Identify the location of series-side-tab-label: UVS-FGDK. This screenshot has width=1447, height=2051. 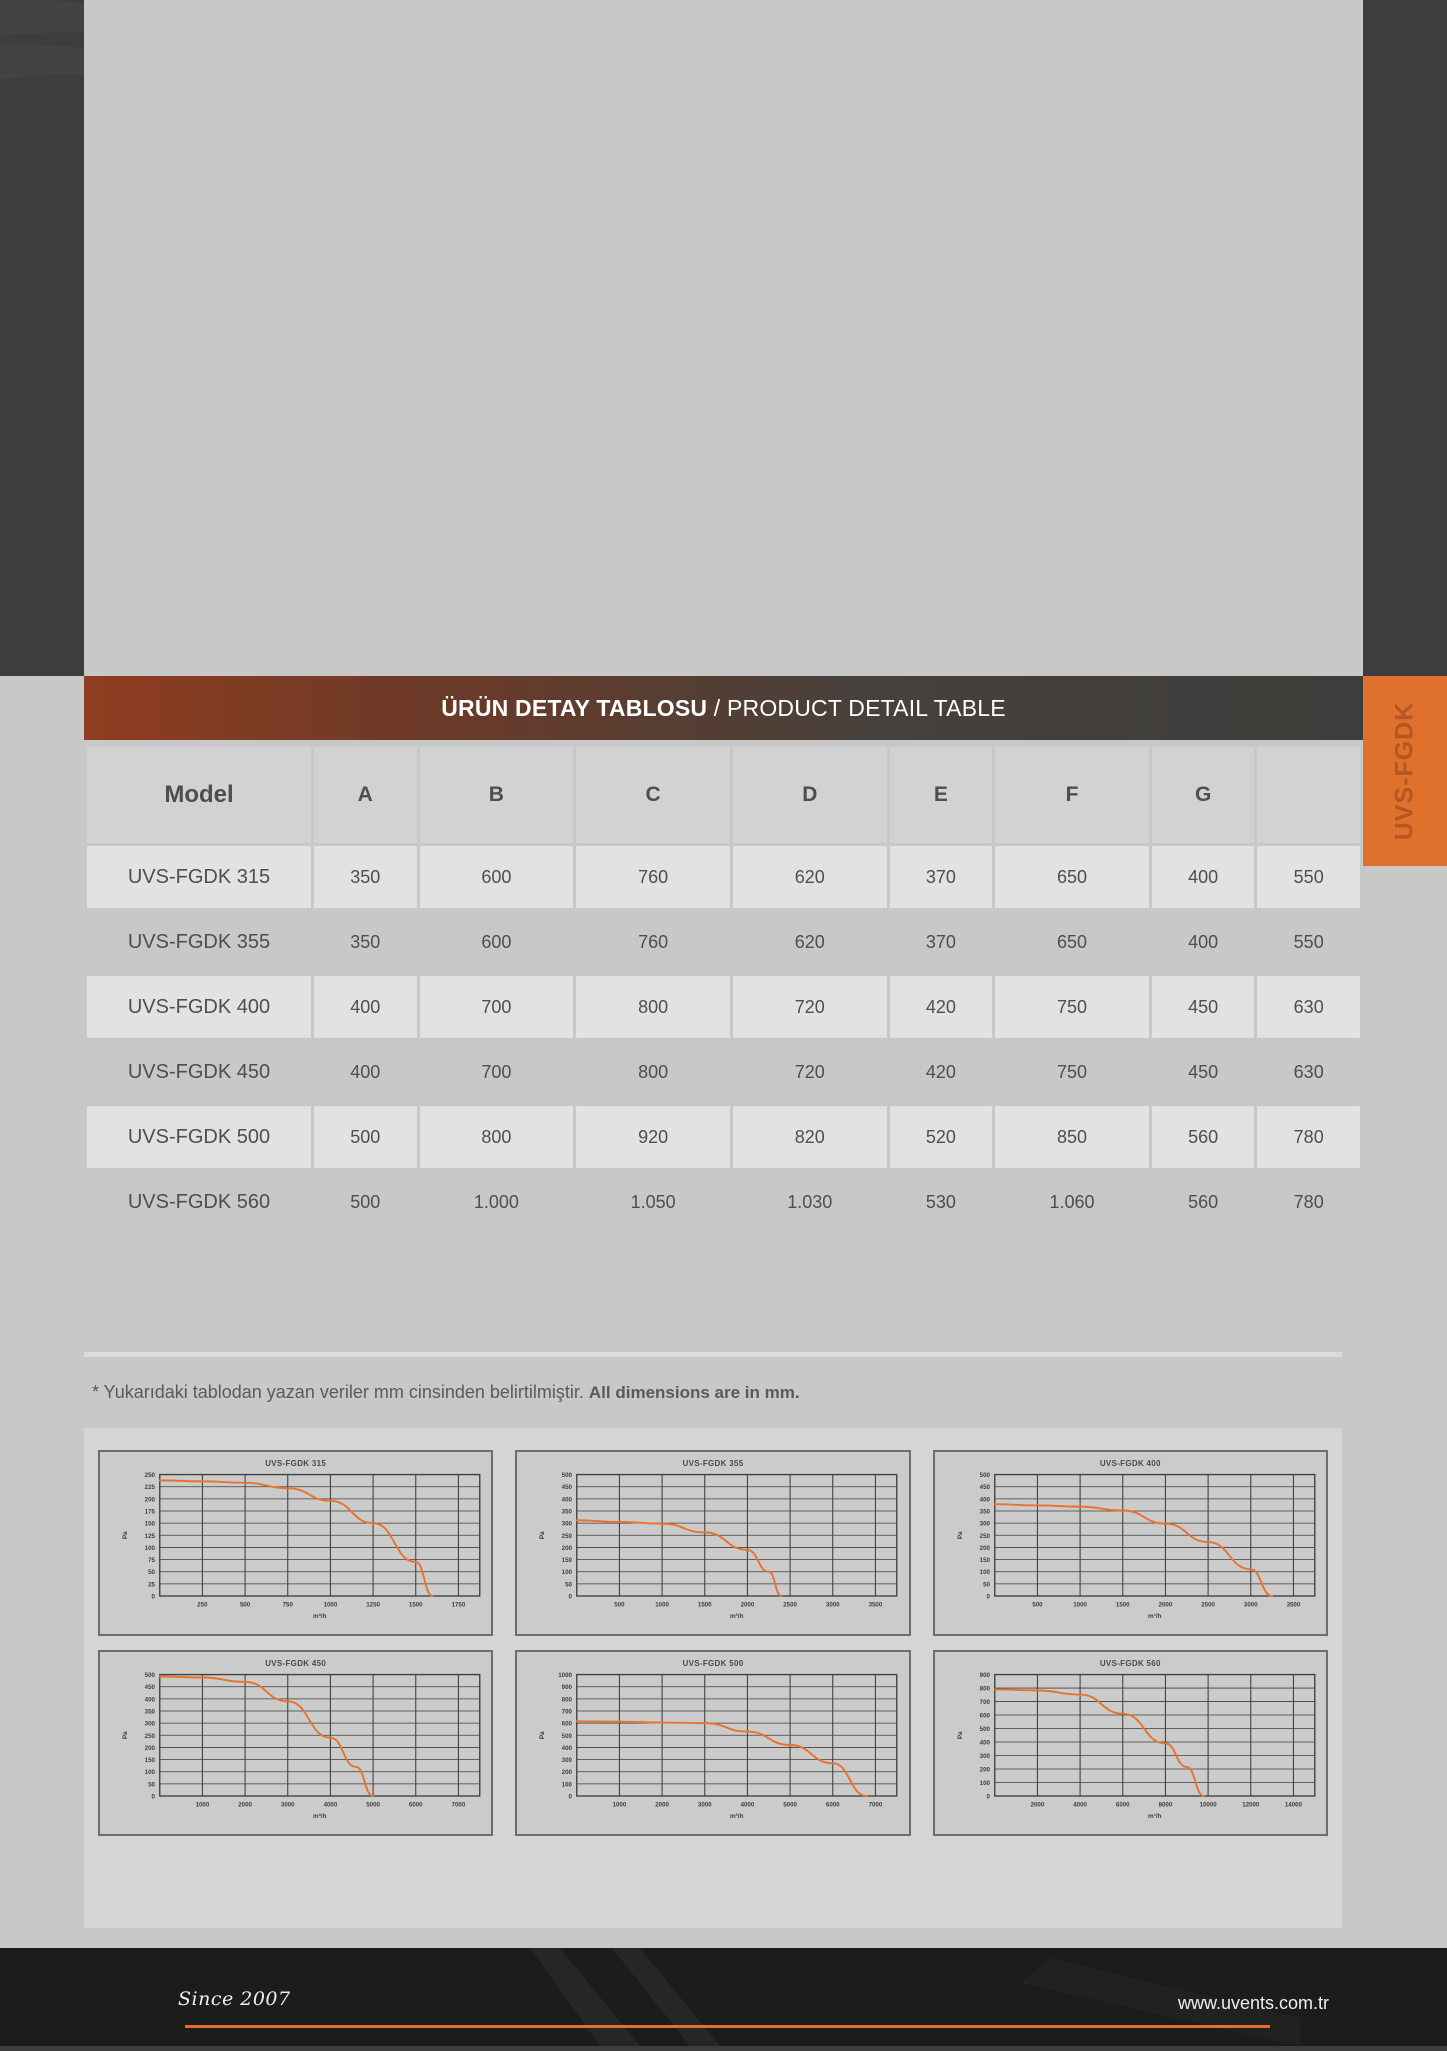
(1404, 771).